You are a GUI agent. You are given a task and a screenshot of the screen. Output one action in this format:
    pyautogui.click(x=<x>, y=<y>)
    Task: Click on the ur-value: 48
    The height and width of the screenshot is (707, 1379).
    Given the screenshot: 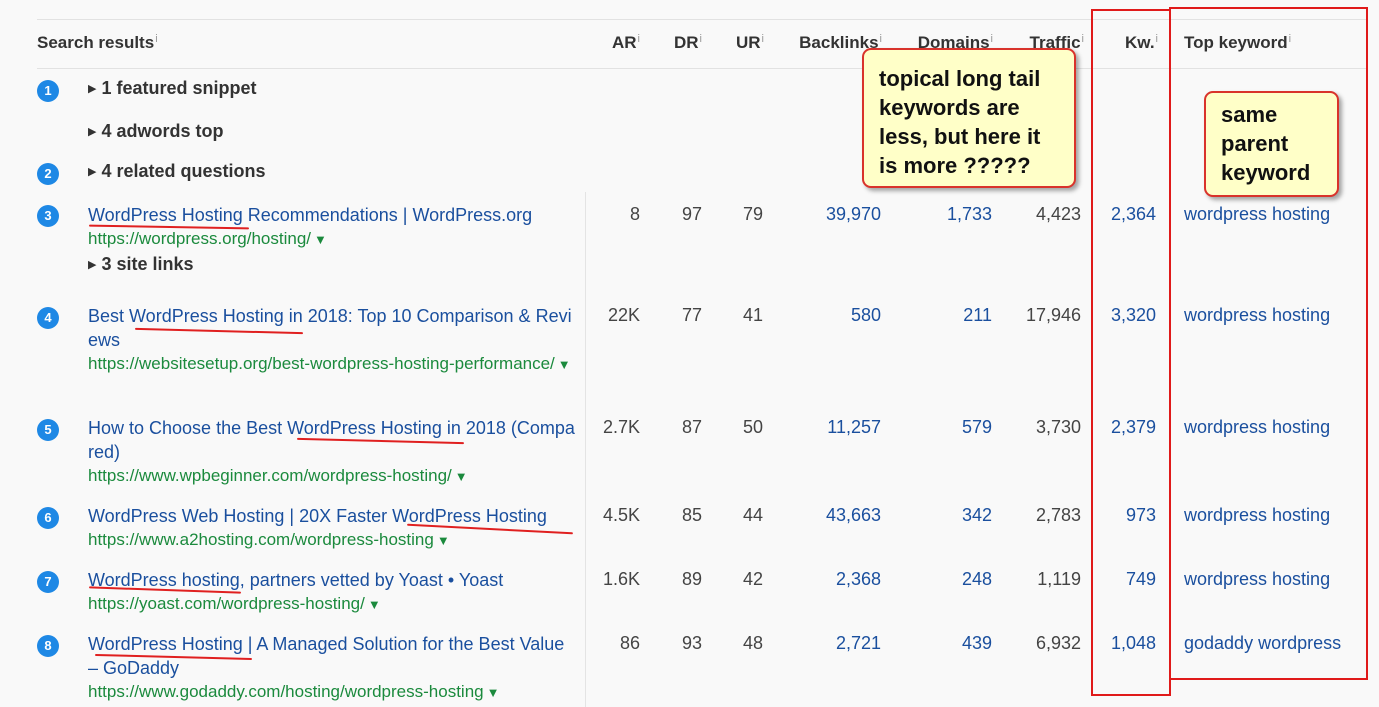 What is the action you would take?
    pyautogui.click(x=752, y=643)
    